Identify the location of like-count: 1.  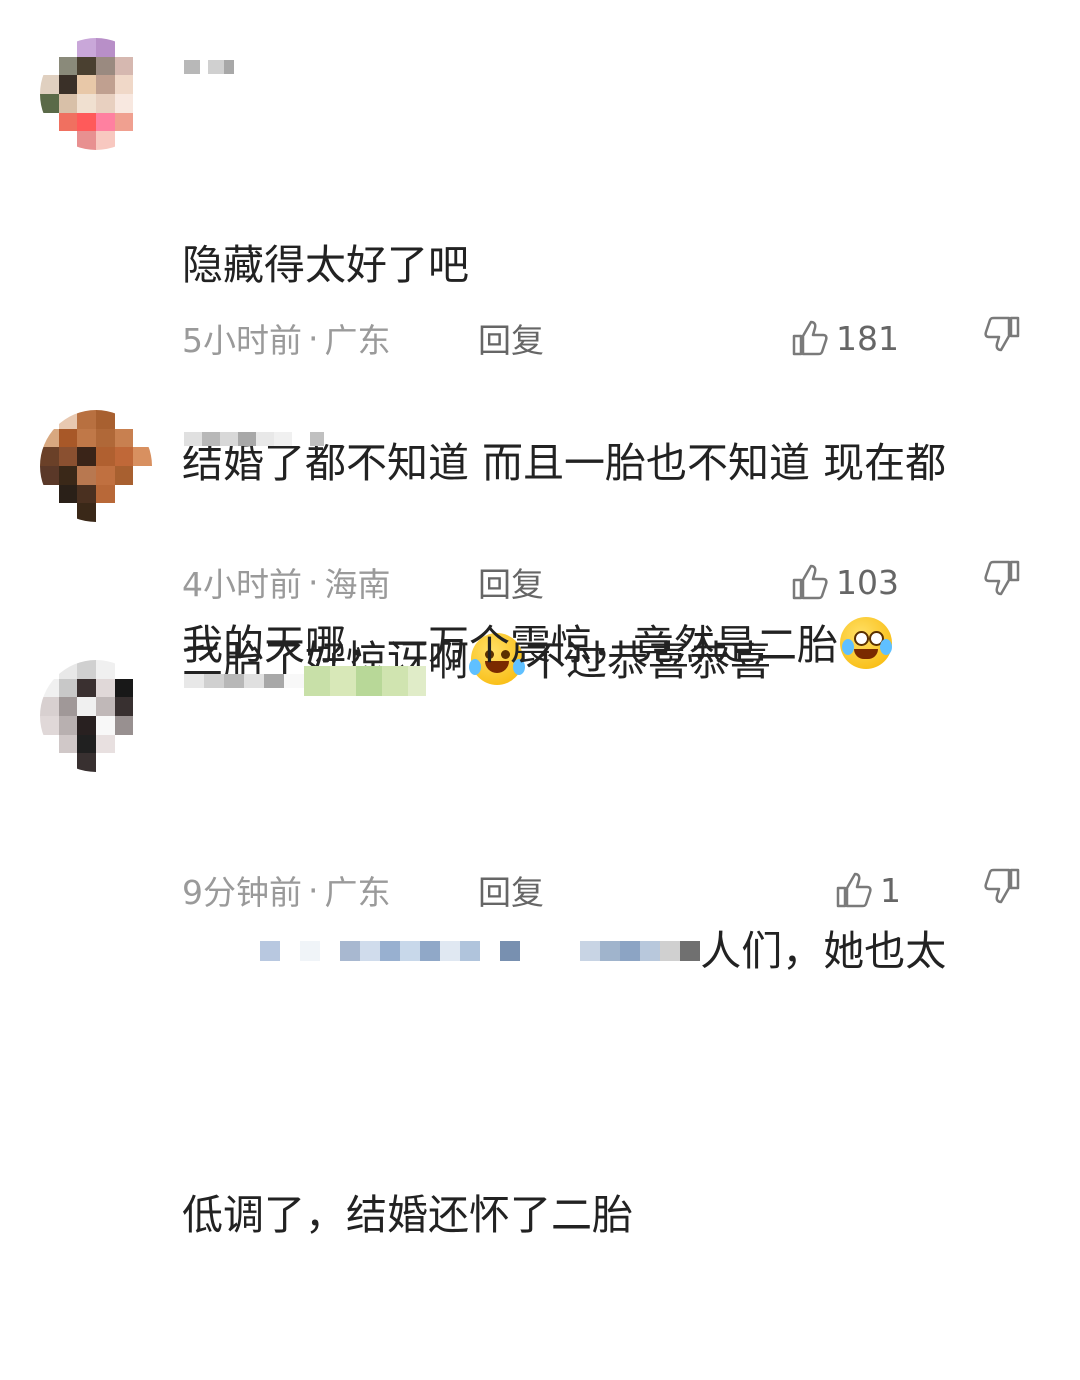
(890, 890).